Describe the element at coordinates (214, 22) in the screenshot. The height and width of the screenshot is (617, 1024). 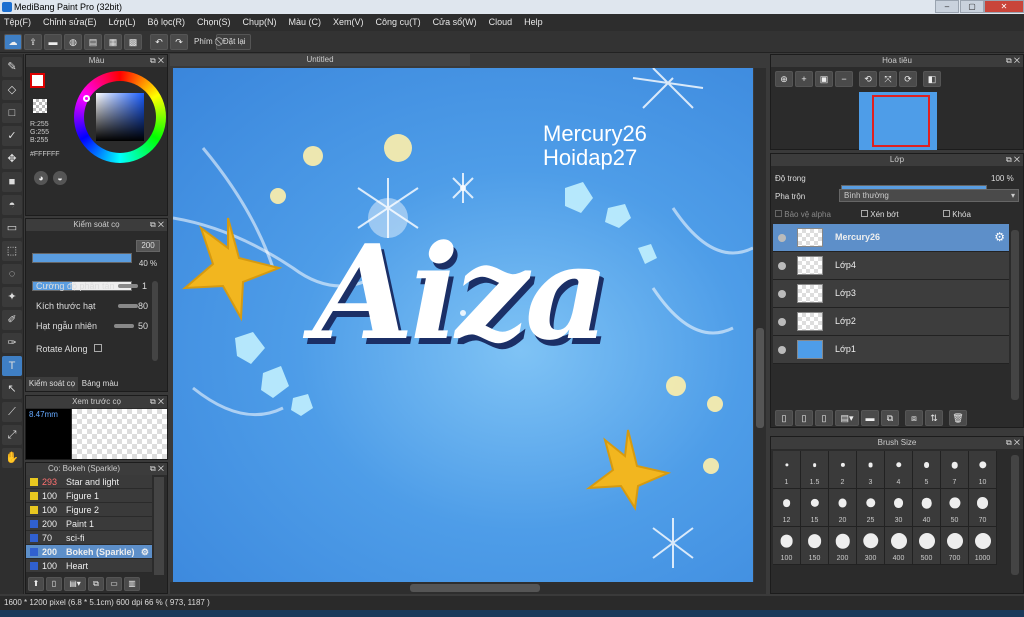
I see `menu-select: Chọn(S)` at that location.